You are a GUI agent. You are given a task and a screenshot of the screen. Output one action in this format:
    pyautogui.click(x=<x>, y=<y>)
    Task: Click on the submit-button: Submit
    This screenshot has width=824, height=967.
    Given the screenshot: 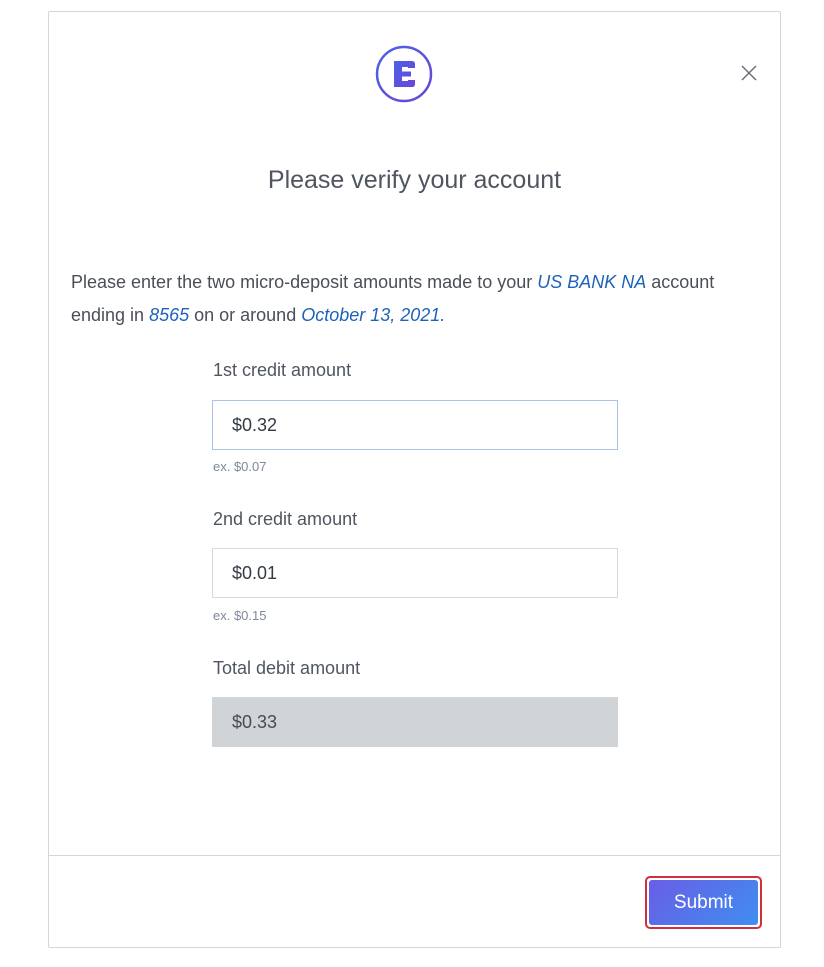 What is the action you would take?
    pyautogui.click(x=703, y=902)
    